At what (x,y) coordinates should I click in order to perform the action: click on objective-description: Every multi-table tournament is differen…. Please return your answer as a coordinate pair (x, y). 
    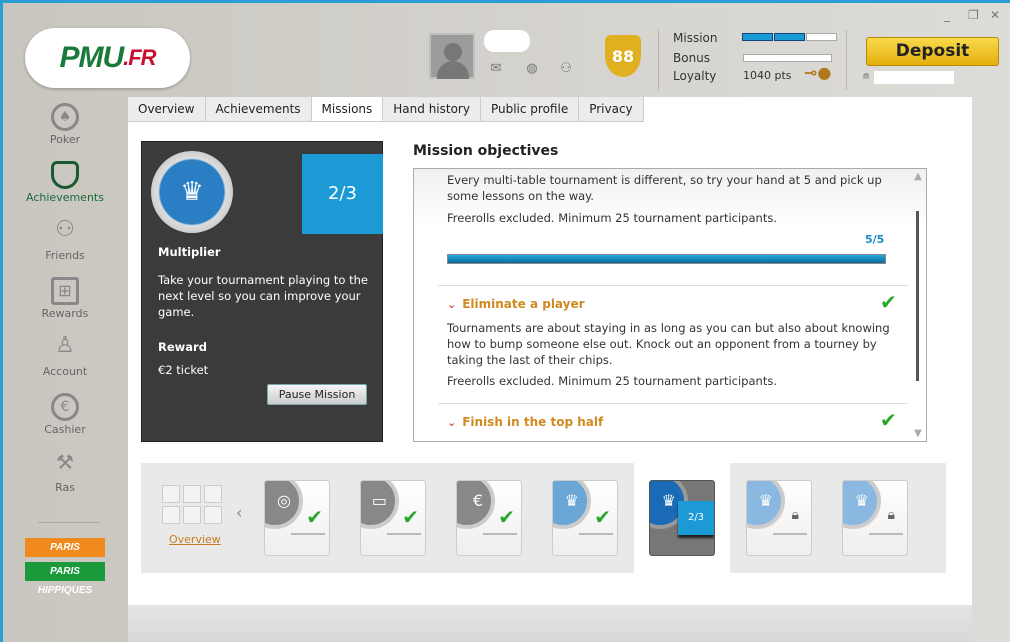
    Looking at the image, I should click on (664, 188).